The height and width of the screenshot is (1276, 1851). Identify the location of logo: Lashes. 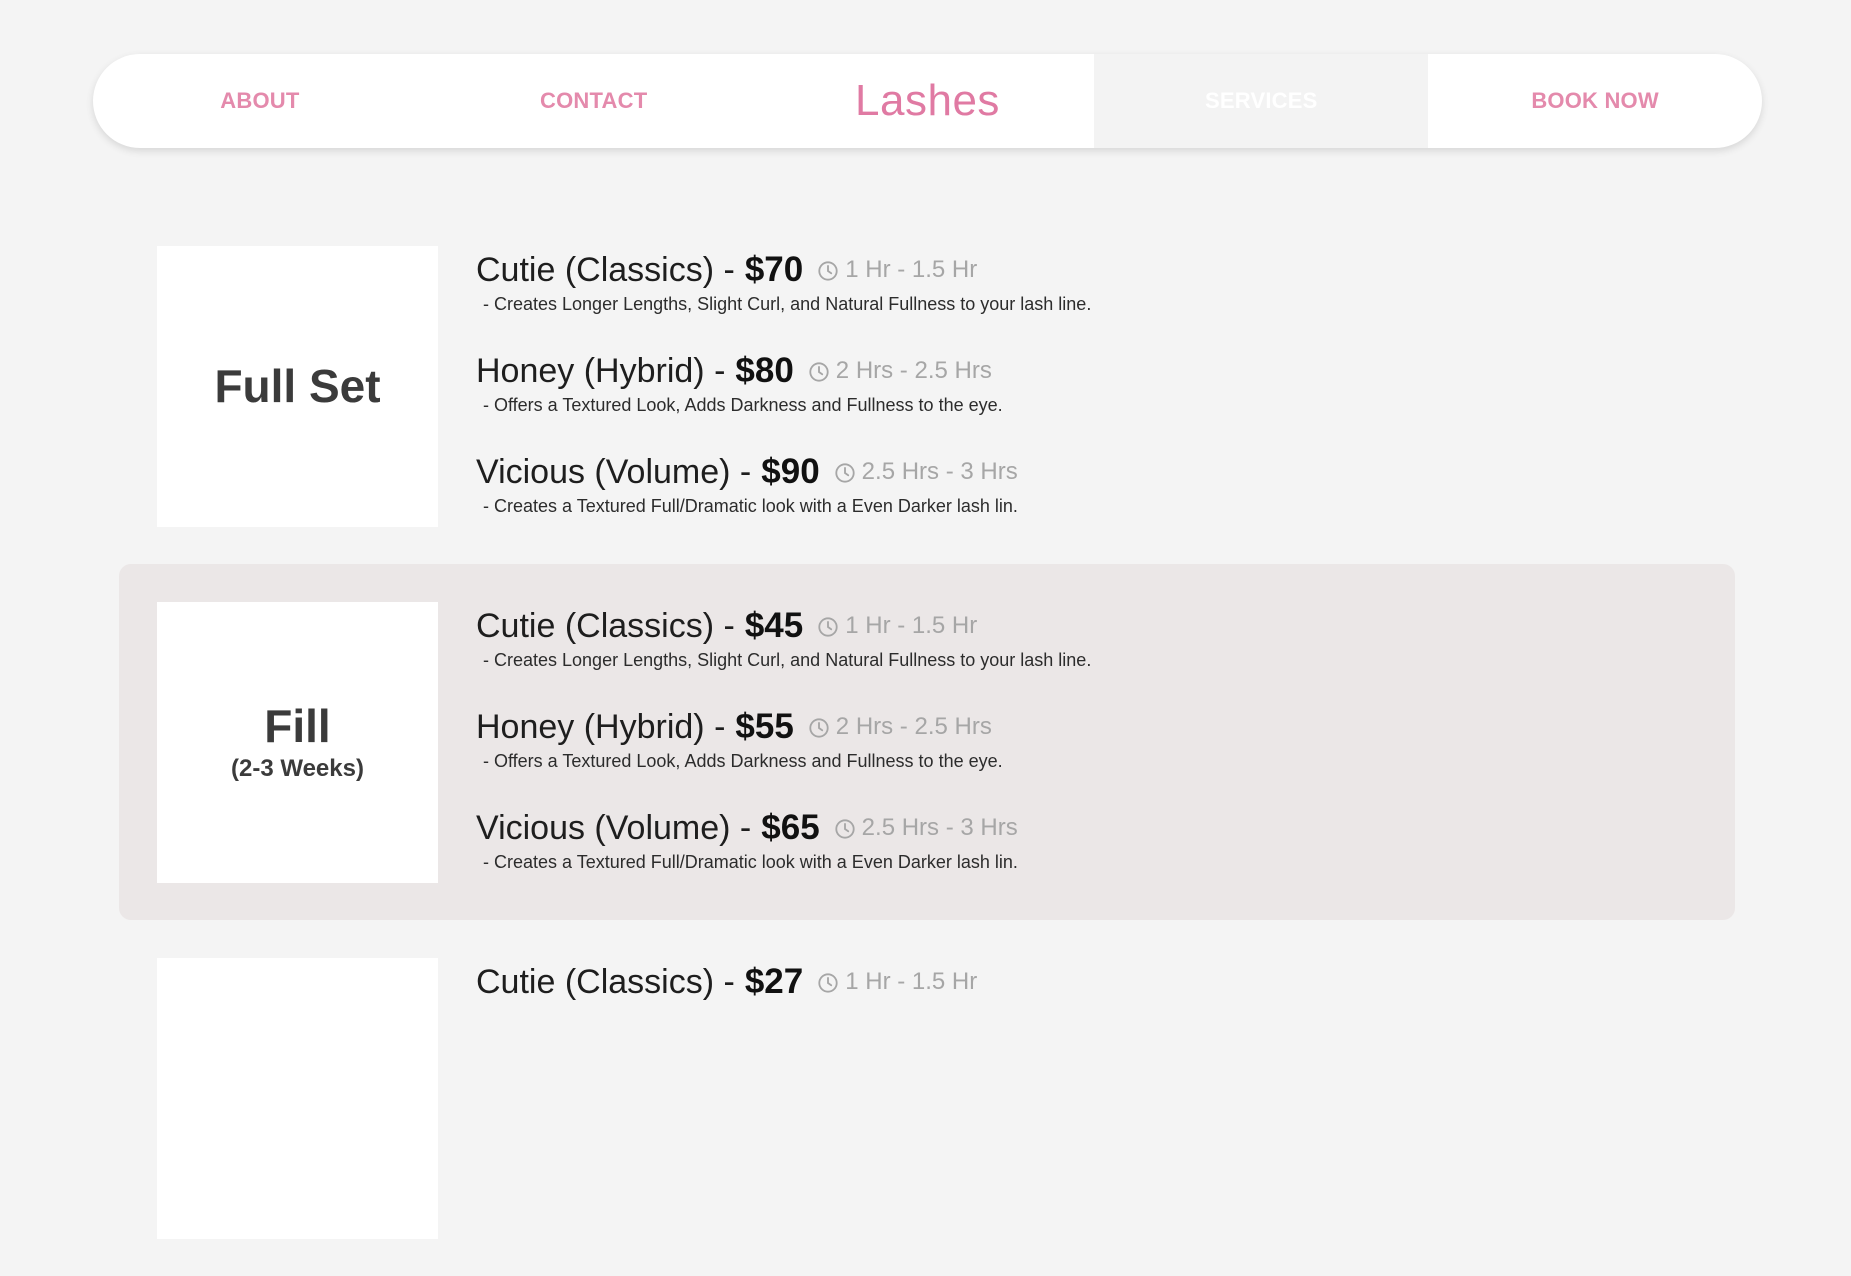
(928, 101).